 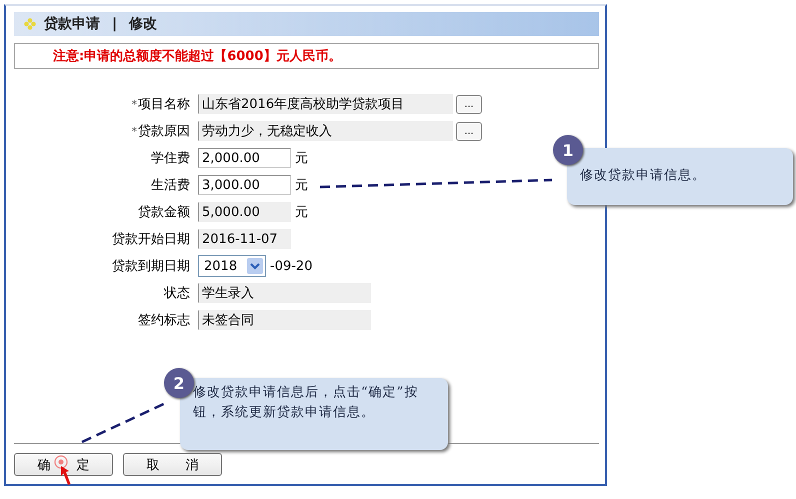 I want to click on cursor-arrow-icon, so click(x=65, y=475).